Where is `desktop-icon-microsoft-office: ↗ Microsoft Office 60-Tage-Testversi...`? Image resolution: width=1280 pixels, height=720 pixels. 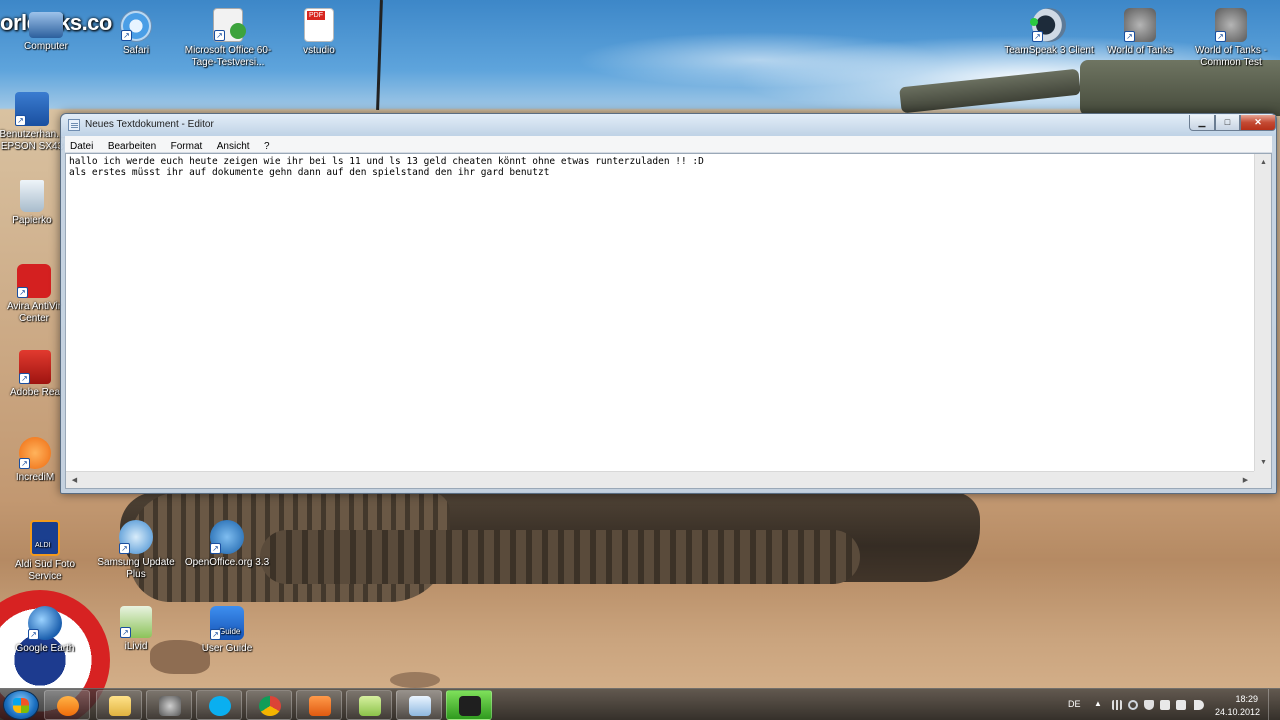
desktop-icon-microsoft-office: ↗ Microsoft Office 60-Tage-Testversi... is located at coordinates (228, 38).